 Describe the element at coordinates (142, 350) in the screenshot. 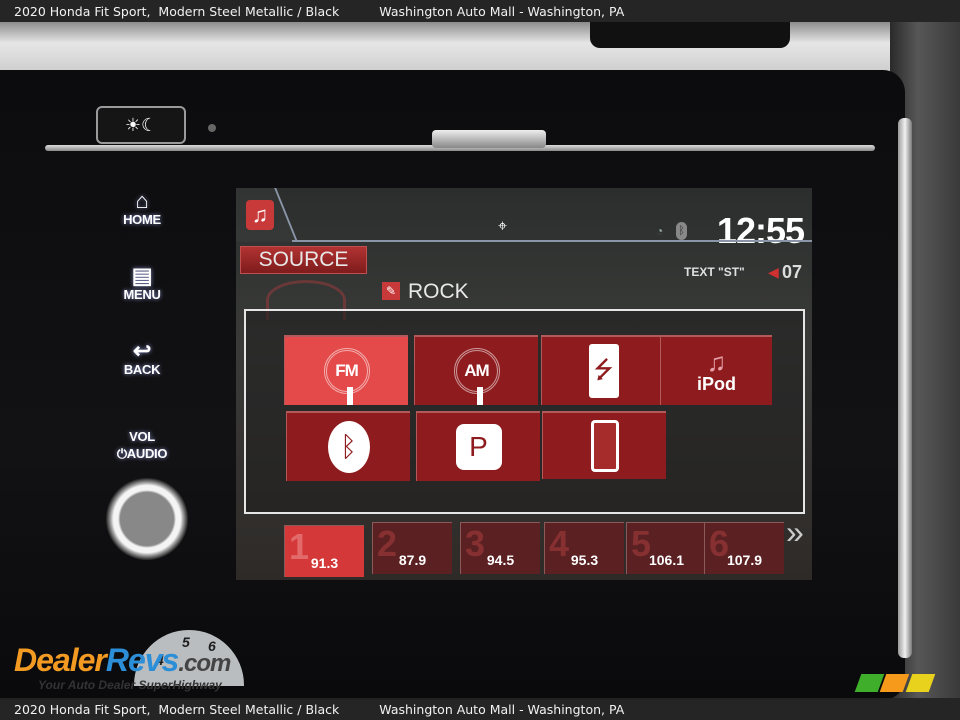

I see `back-arrow-icon: ↩` at that location.